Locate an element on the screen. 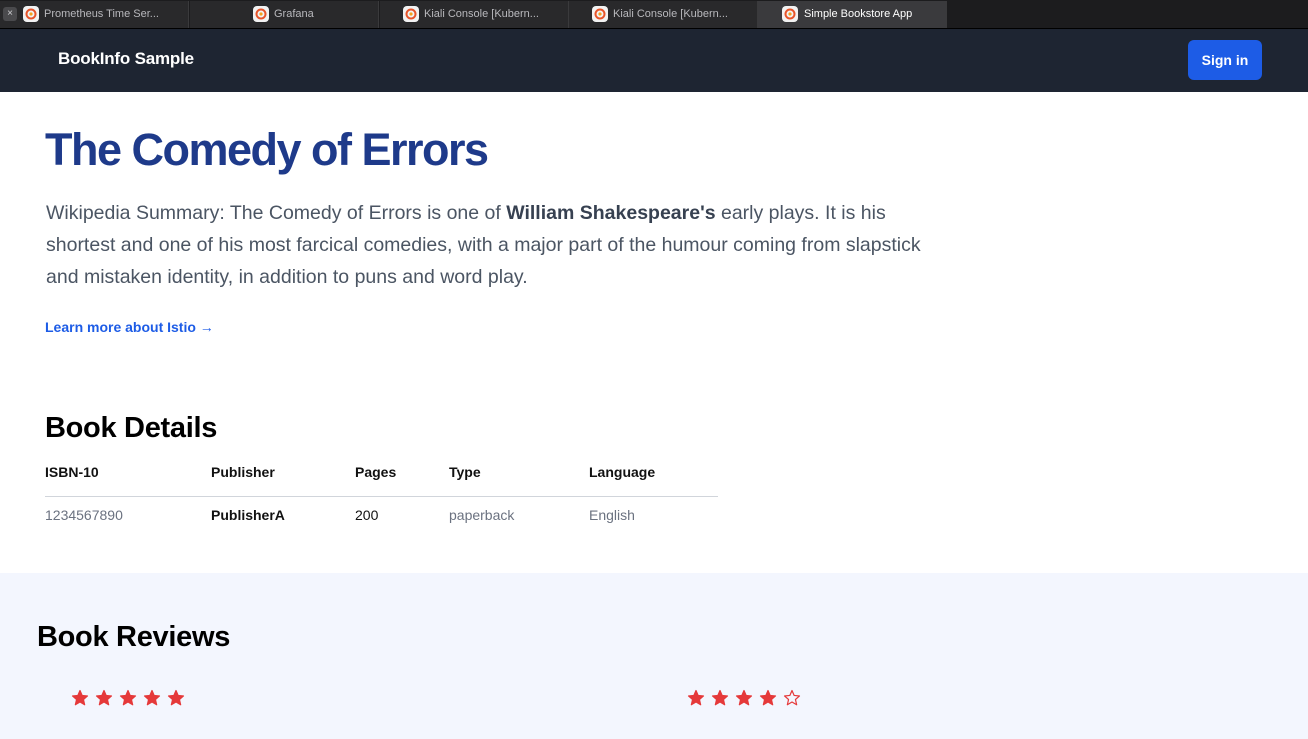 The image size is (1308, 739). column-header-type: Type is located at coordinates (465, 472).